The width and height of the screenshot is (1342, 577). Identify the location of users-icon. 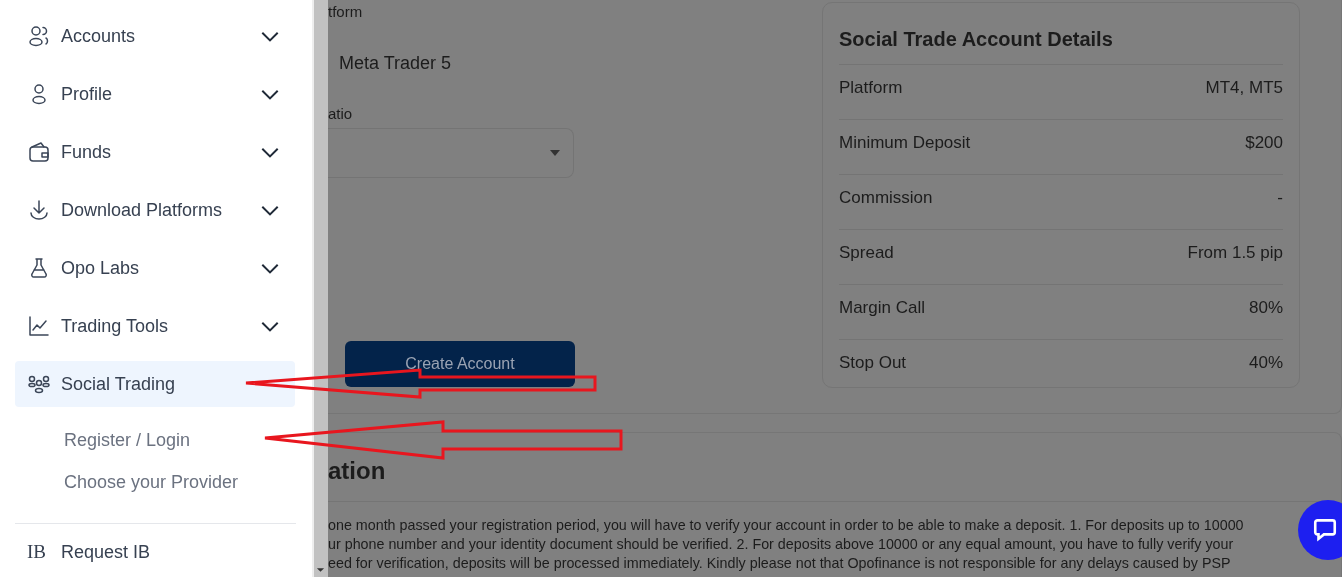
(39, 36).